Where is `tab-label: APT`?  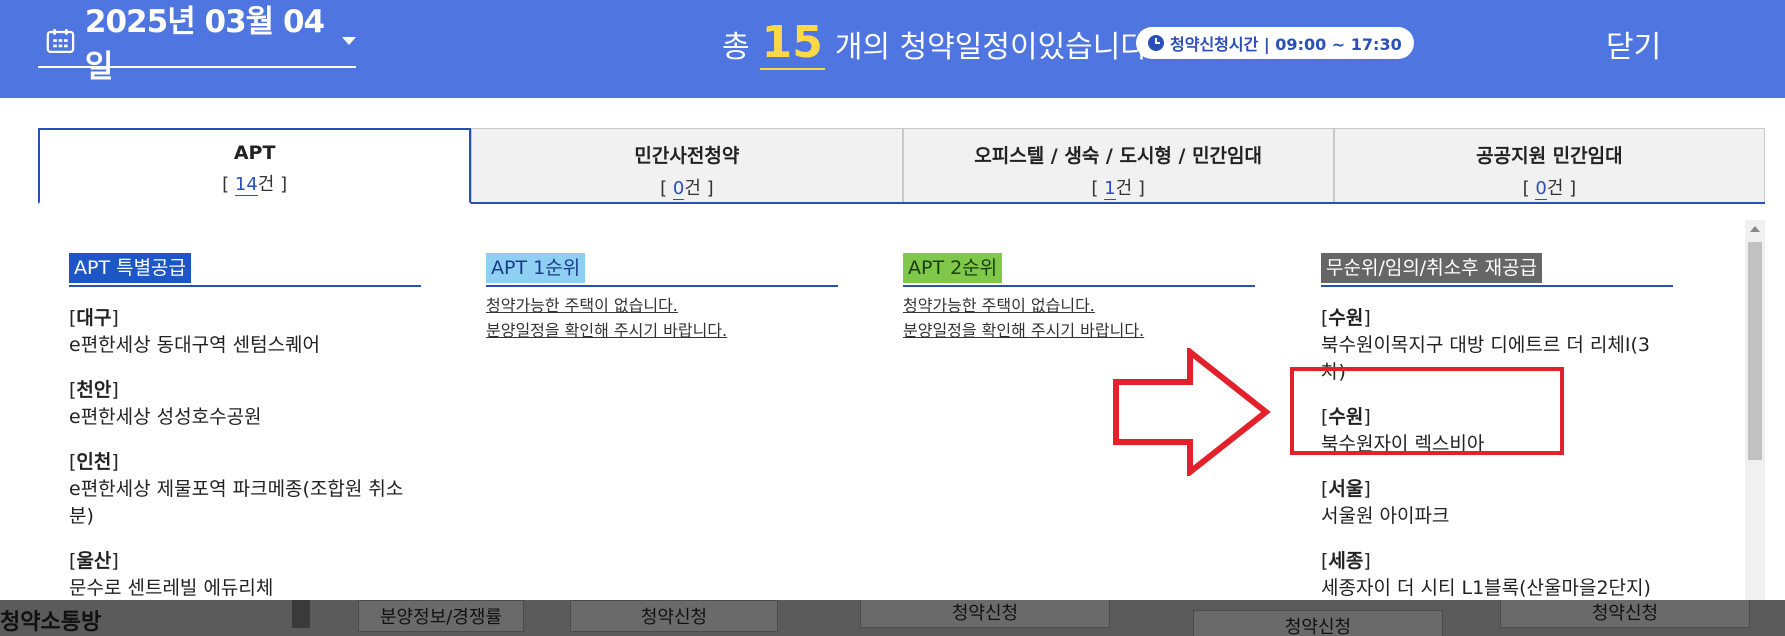
tab-label: APT is located at coordinates (254, 153).